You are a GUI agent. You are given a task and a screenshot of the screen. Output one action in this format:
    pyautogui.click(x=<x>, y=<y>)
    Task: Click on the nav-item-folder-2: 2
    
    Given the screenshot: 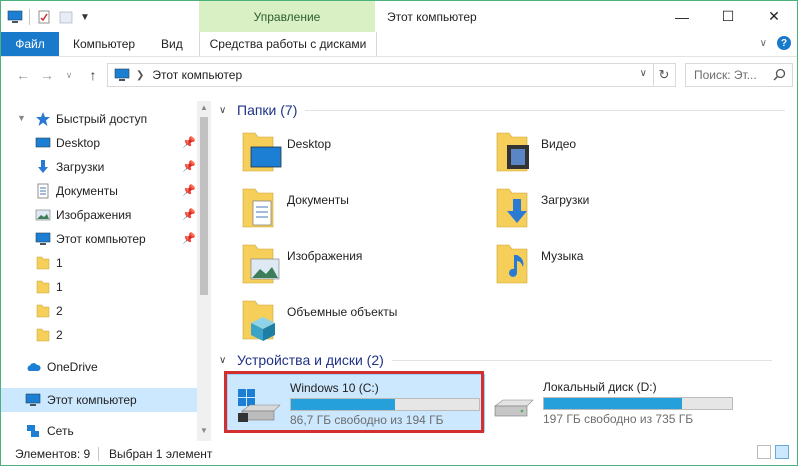 What is the action you would take?
    pyautogui.click(x=99, y=311)
    